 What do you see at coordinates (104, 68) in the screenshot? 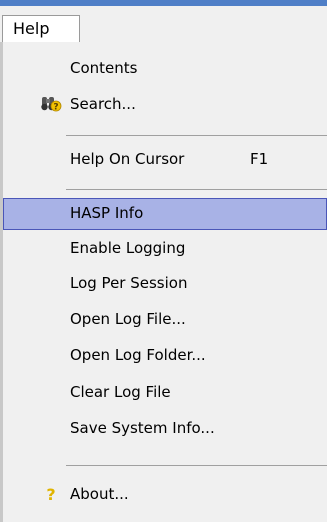
I see `menu-item-contents-label: Contents` at bounding box center [104, 68].